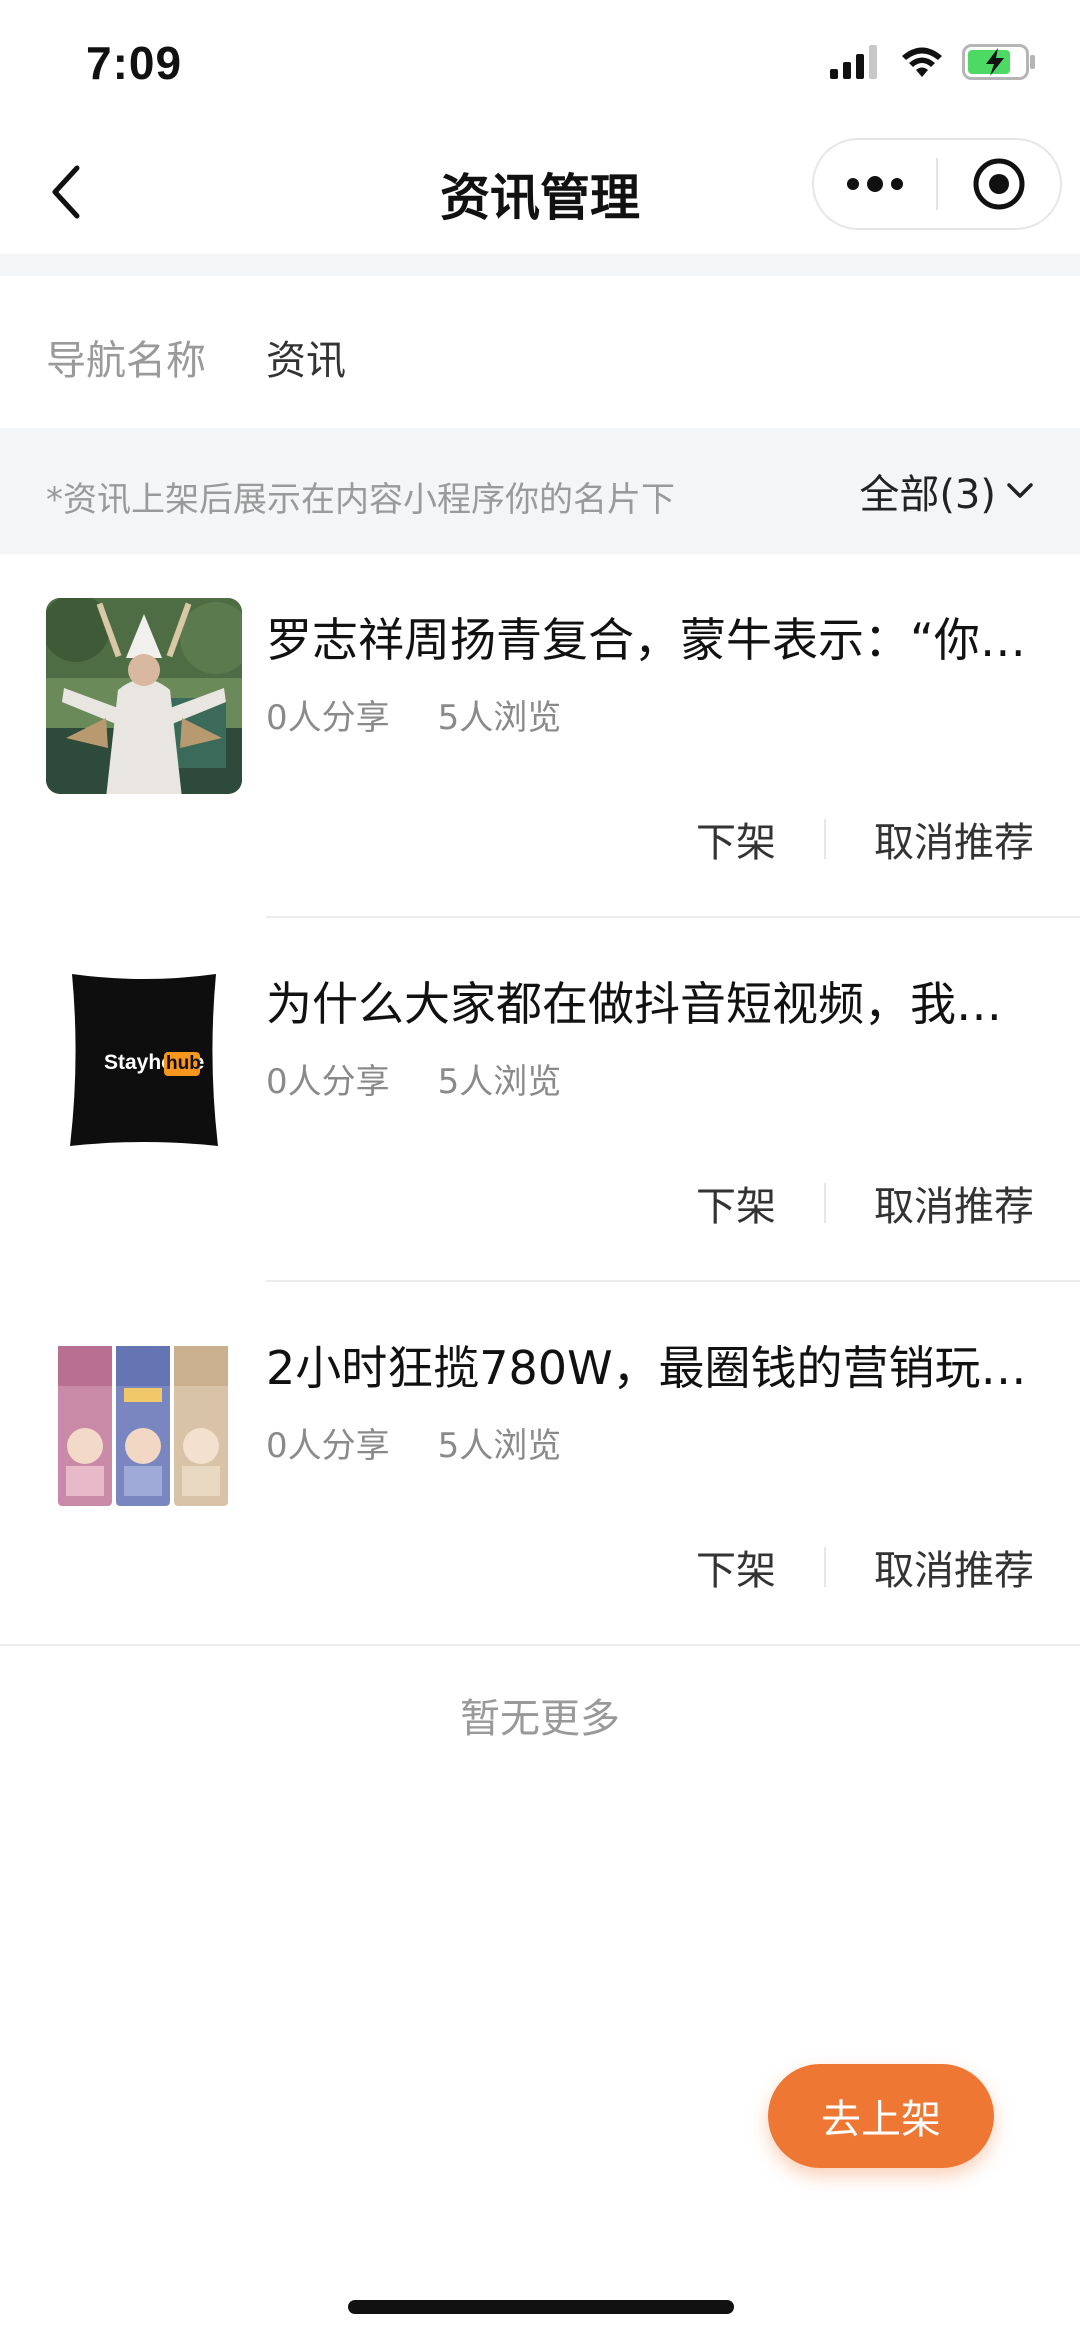 The width and height of the screenshot is (1080, 2339). I want to click on notice-text: *资讯上架后展示在内容小程序你的名片下, so click(360, 500).